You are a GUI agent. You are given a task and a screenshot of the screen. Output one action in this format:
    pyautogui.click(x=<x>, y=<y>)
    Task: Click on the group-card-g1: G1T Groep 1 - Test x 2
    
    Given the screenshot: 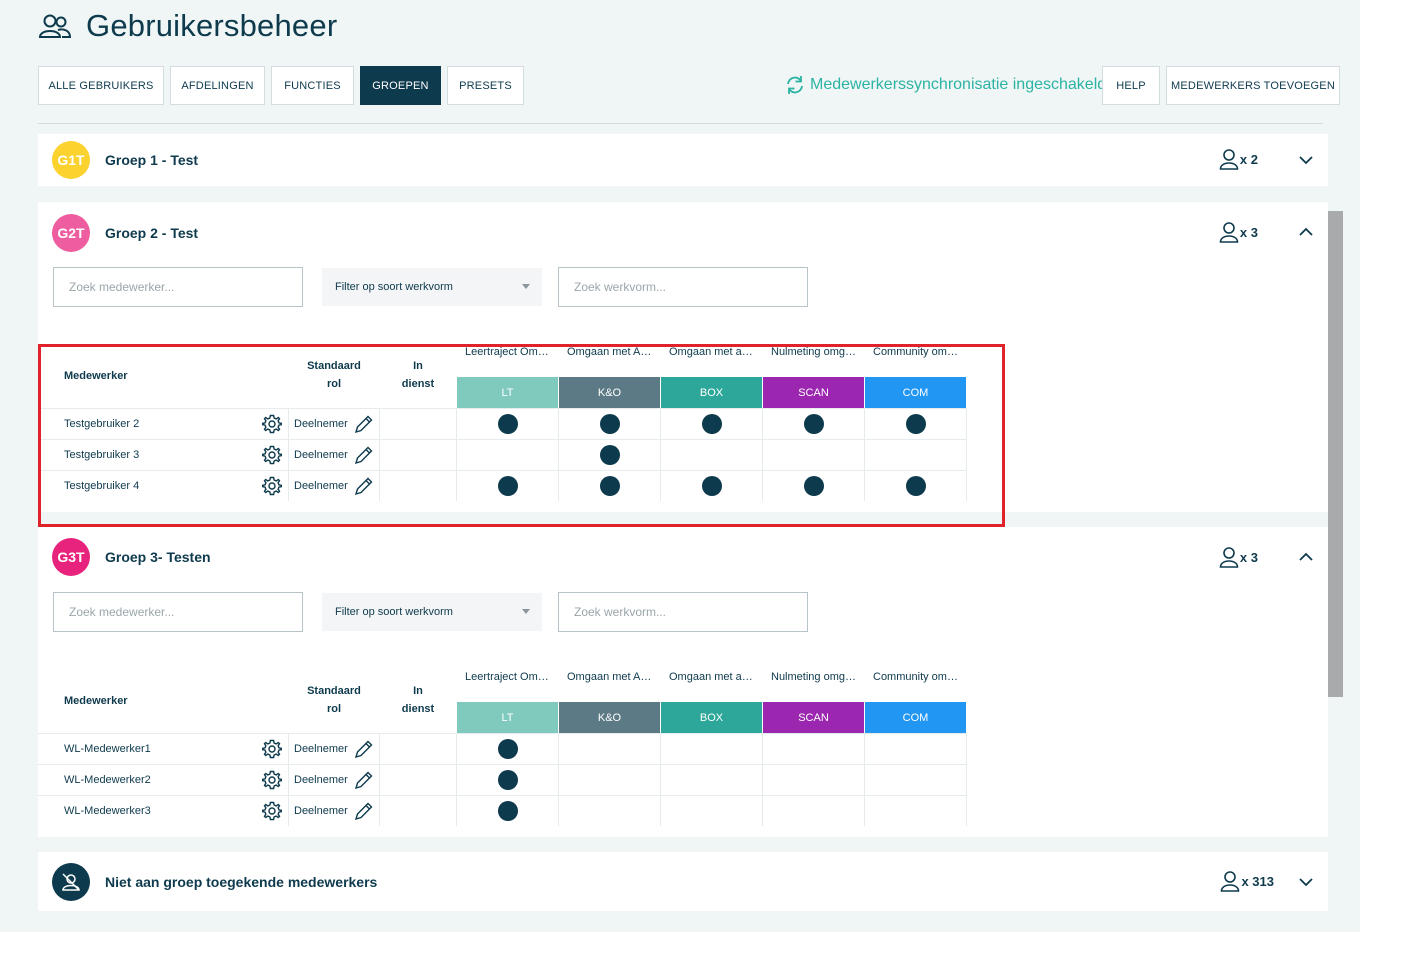 What is the action you would take?
    pyautogui.click(x=683, y=160)
    